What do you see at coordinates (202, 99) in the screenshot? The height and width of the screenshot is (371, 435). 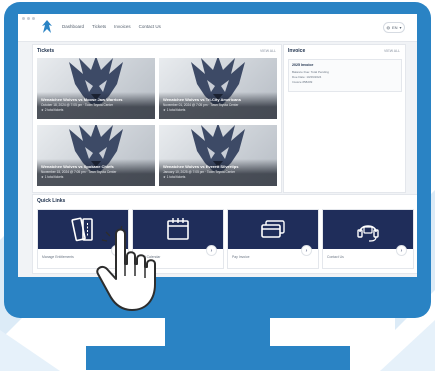 I see `ticket-title: Wenatchee Wolves vs Tri-City Americans` at bounding box center [202, 99].